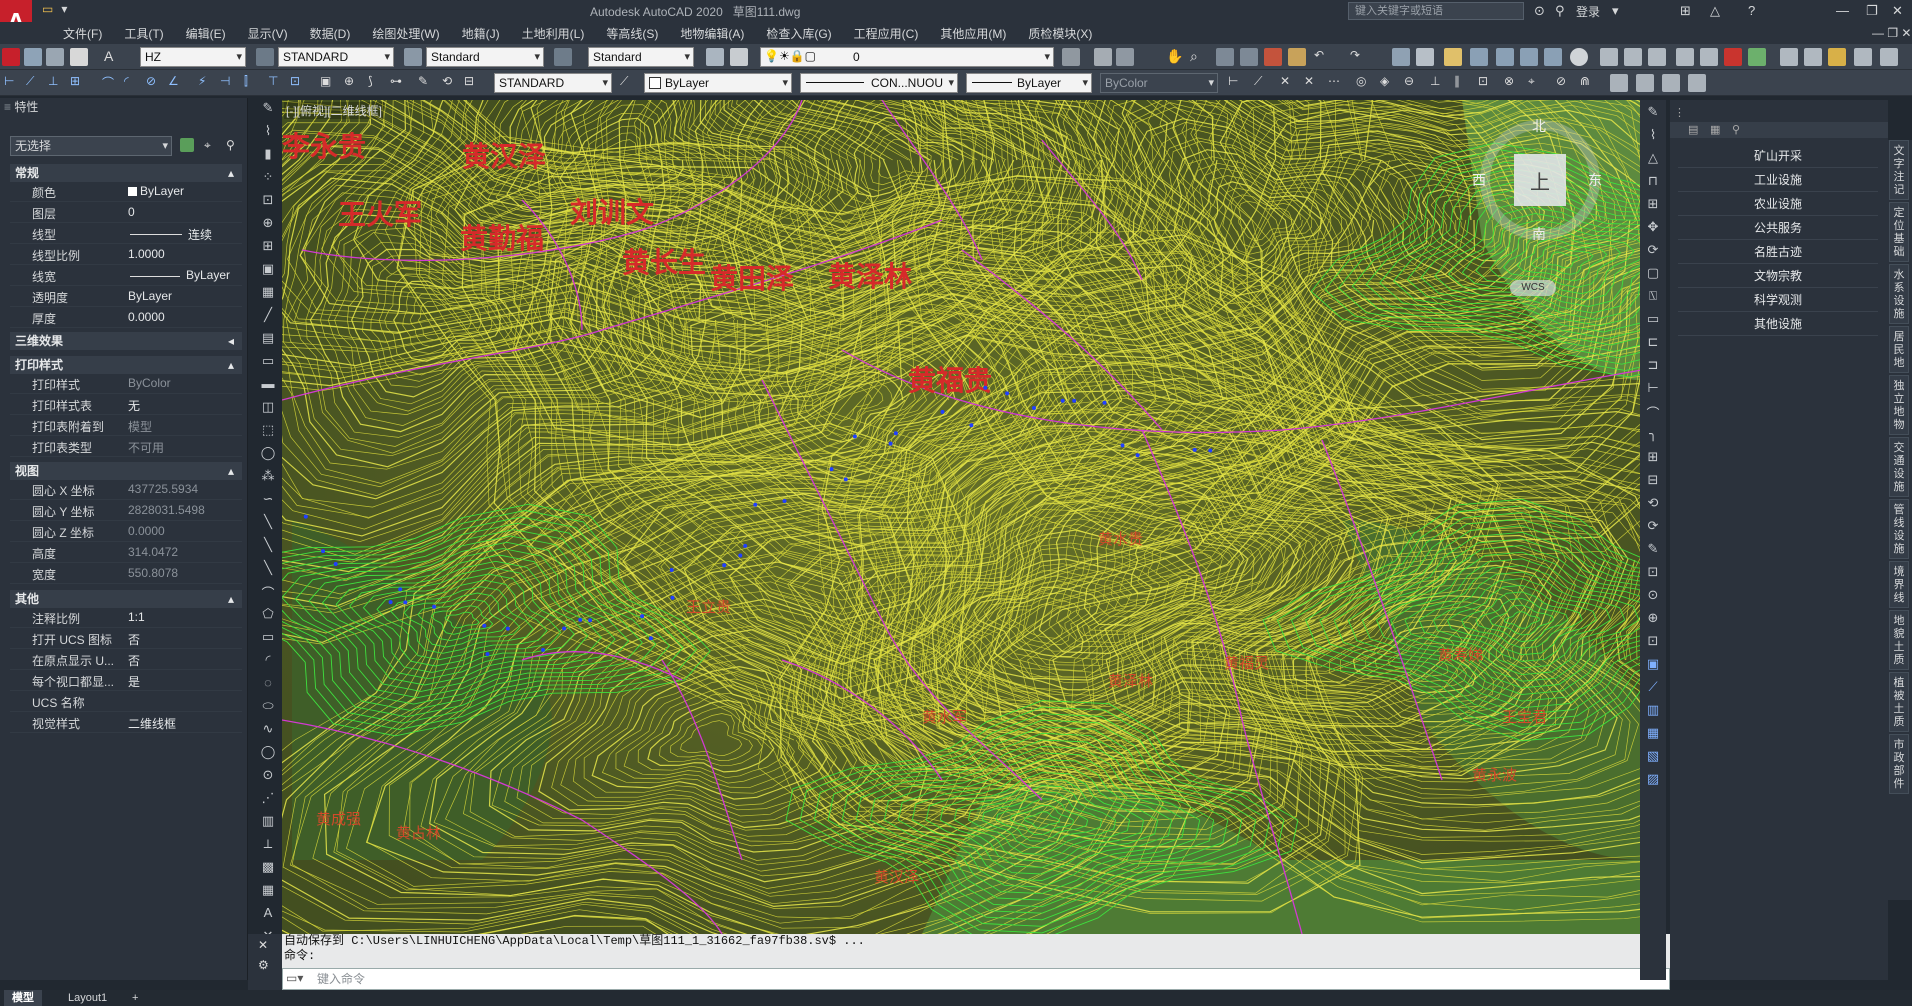 This screenshot has width=1912, height=1006. What do you see at coordinates (1619, 83) in the screenshot?
I see `layout-icon` at bounding box center [1619, 83].